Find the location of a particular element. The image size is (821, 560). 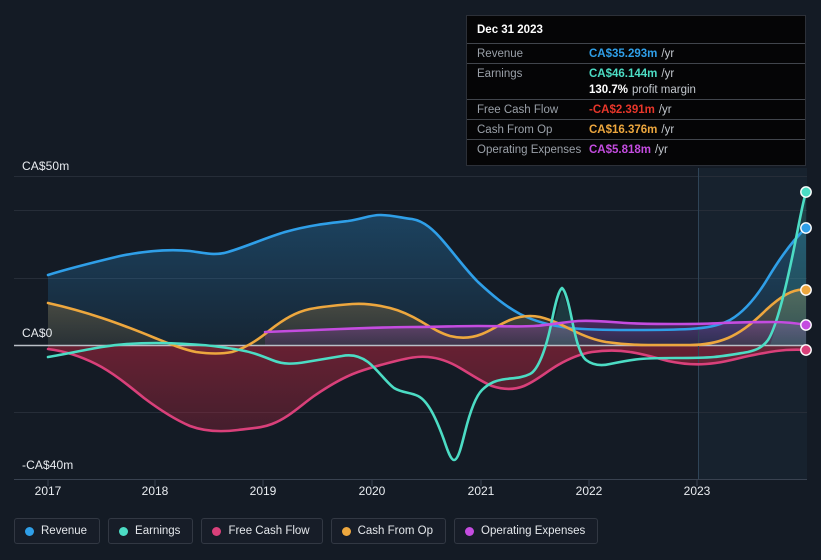

tooltip-row-cash-from-op: Cash From Op CA$16.376m /yr is located at coordinates (636, 129).